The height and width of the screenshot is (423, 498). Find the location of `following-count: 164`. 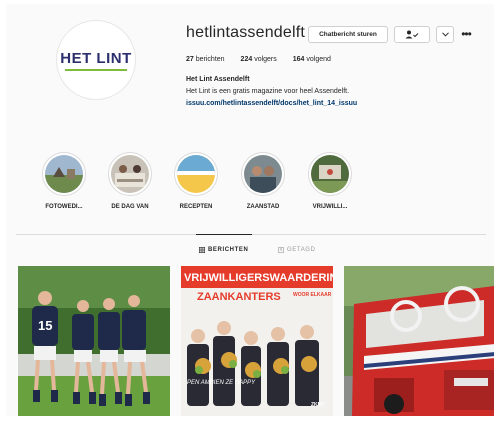

following-count: 164 is located at coordinates (298, 59).